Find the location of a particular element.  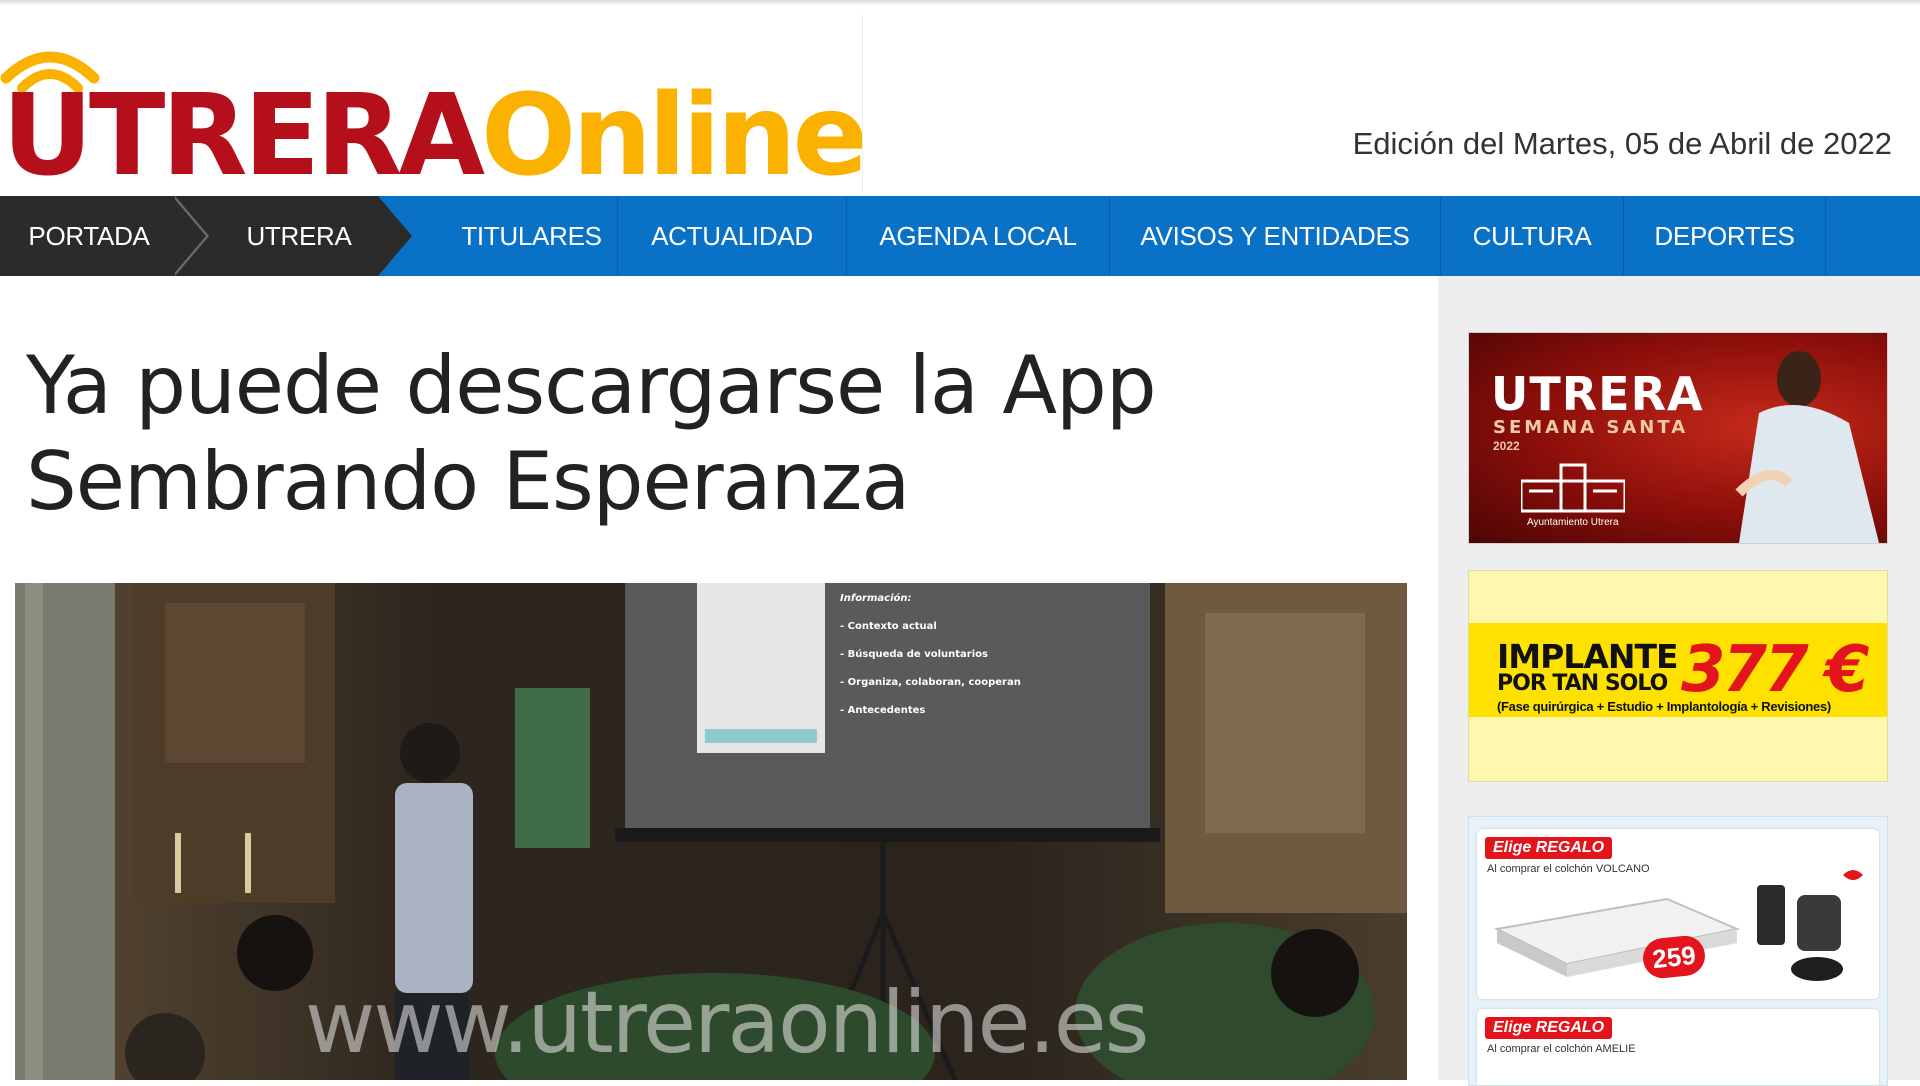

nav-item-portada: PORTADA is located at coordinates (104, 236).